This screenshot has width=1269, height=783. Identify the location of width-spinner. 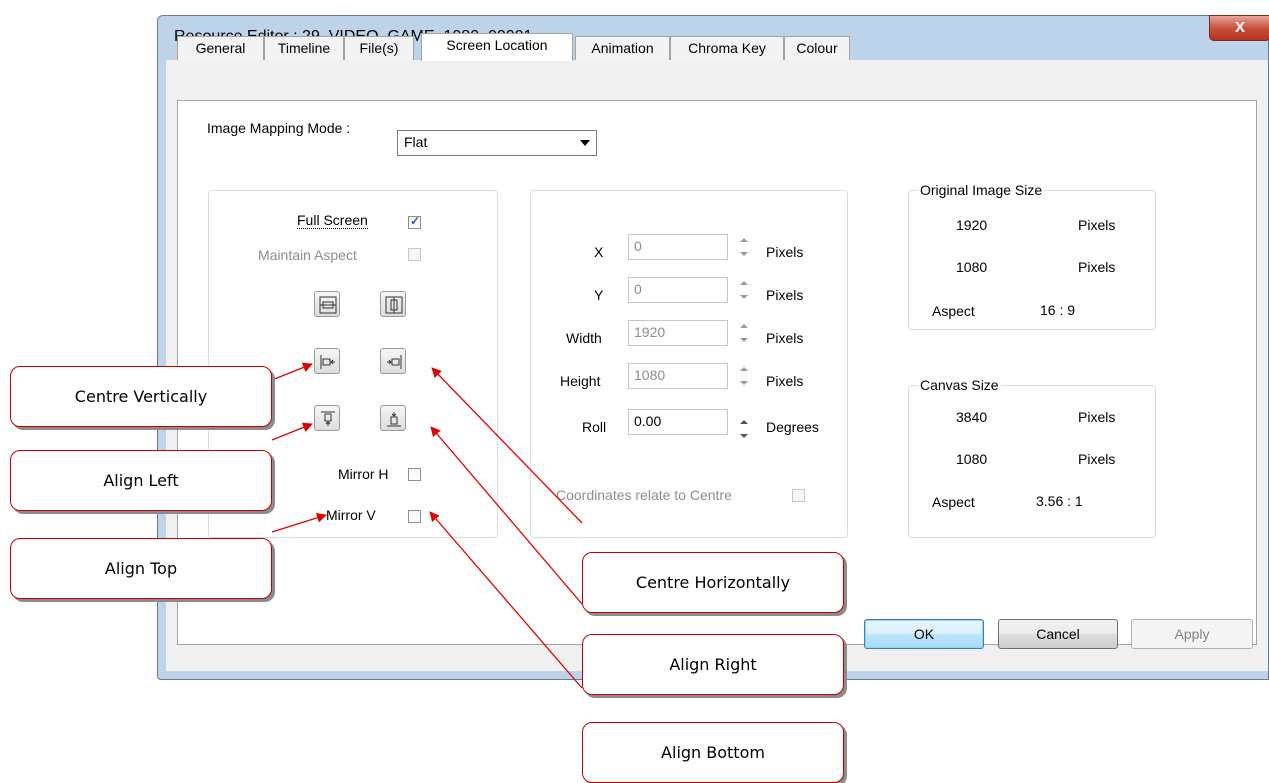
(744, 333).